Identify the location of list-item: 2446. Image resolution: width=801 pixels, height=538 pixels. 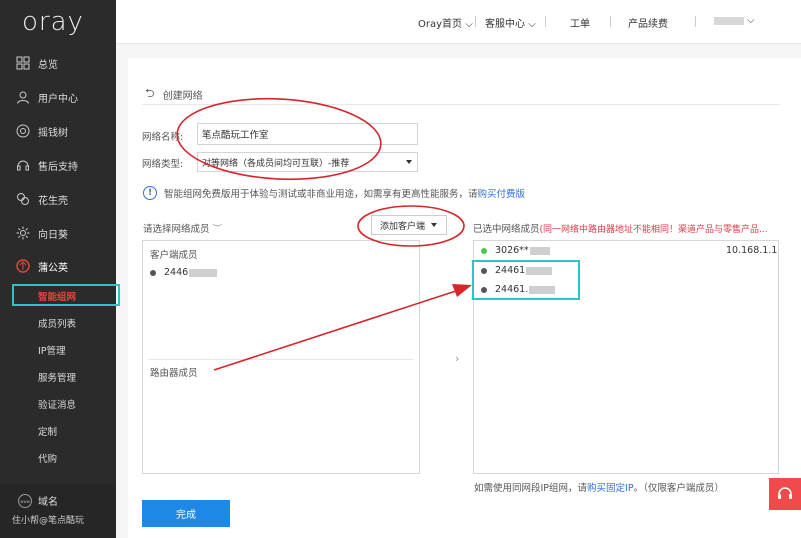
(184, 272).